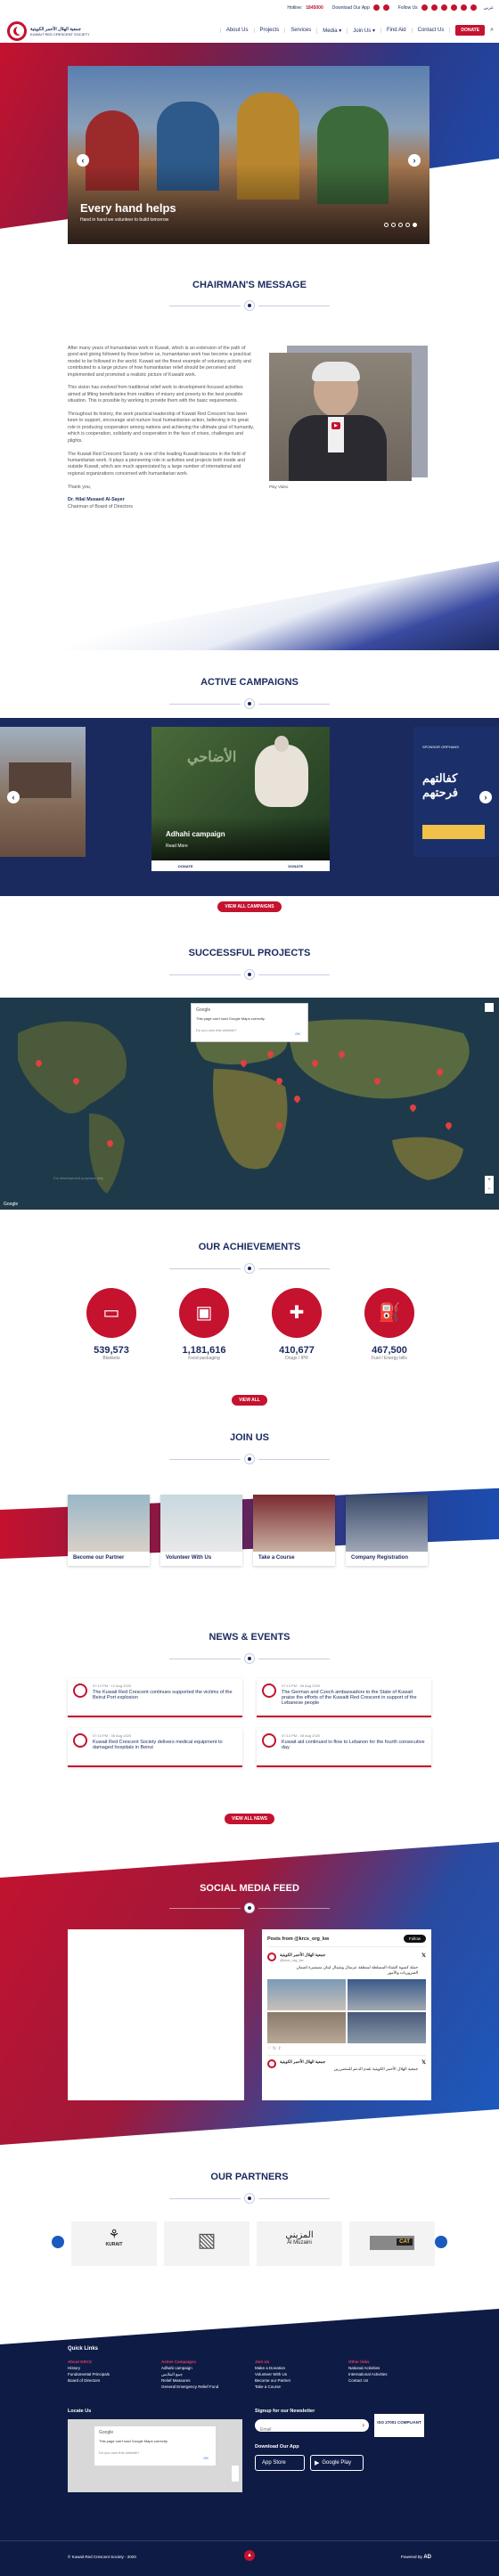 This screenshot has width=499, height=2576. I want to click on logo-ar: جمعية الهلال الأحمر الكويتية, so click(55, 29).